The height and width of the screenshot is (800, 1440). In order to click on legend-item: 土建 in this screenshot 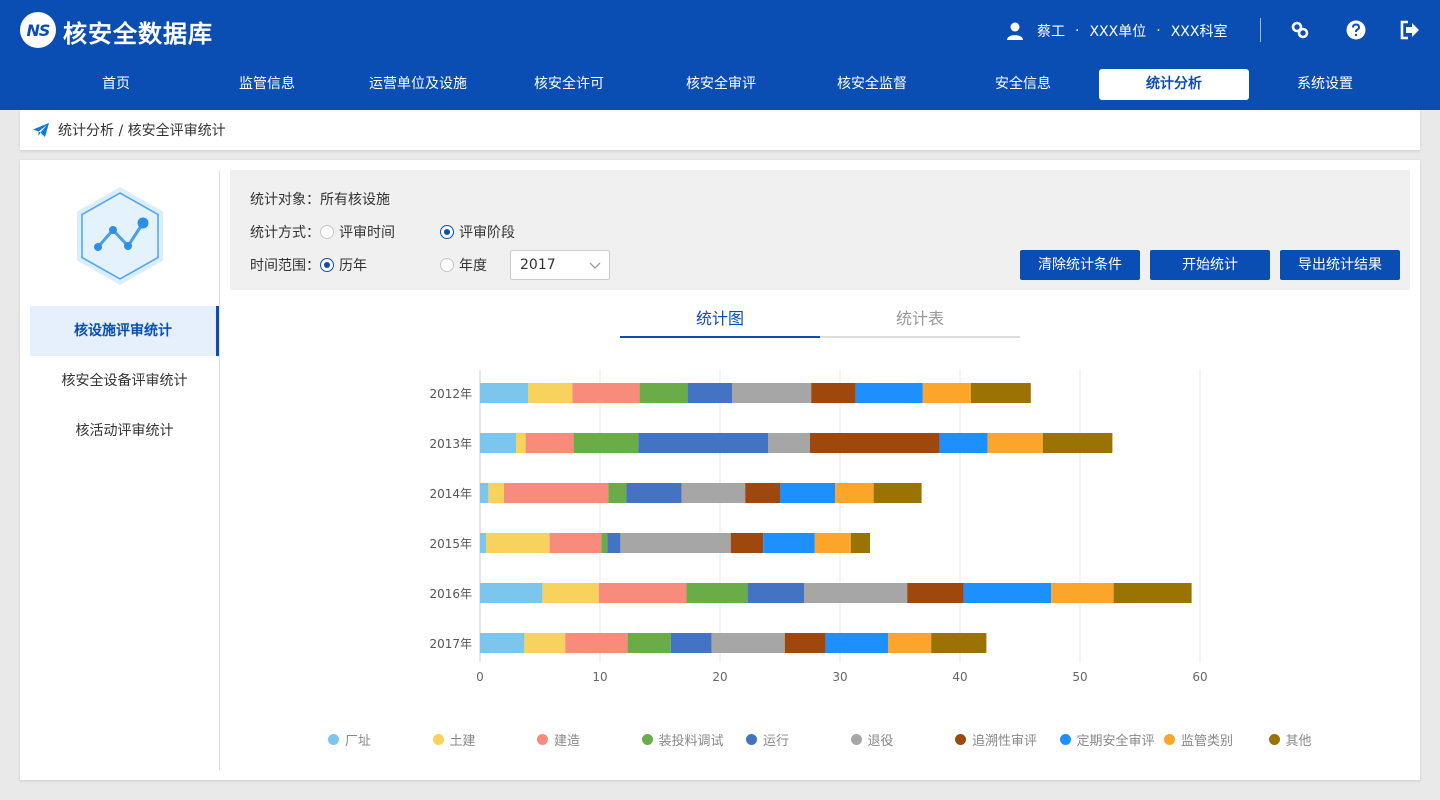, I will do `click(454, 739)`.